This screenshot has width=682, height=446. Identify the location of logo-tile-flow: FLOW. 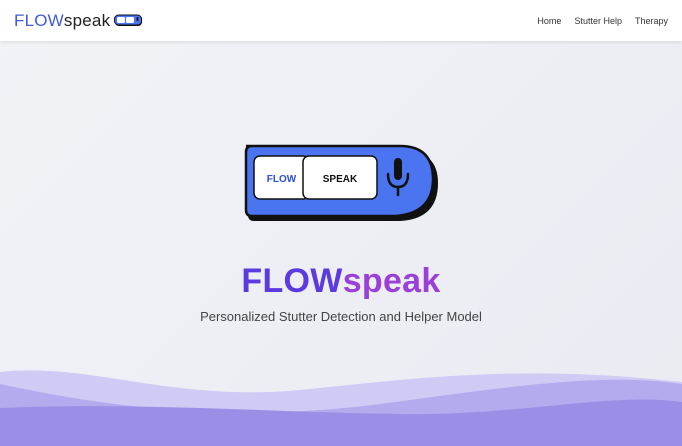
(281, 177).